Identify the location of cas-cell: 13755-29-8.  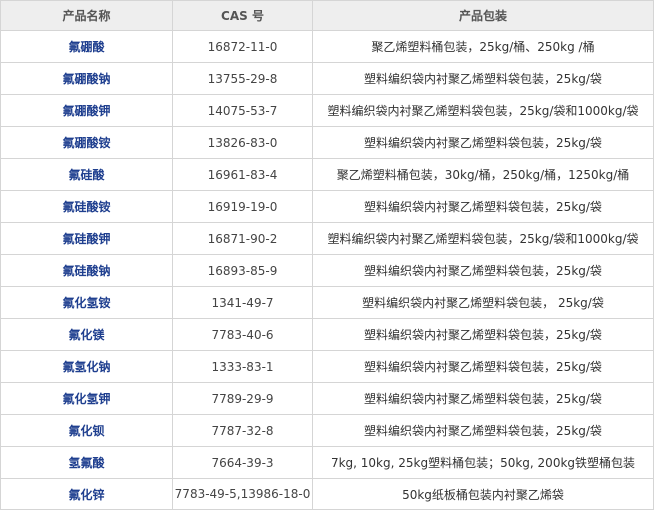
(242, 78).